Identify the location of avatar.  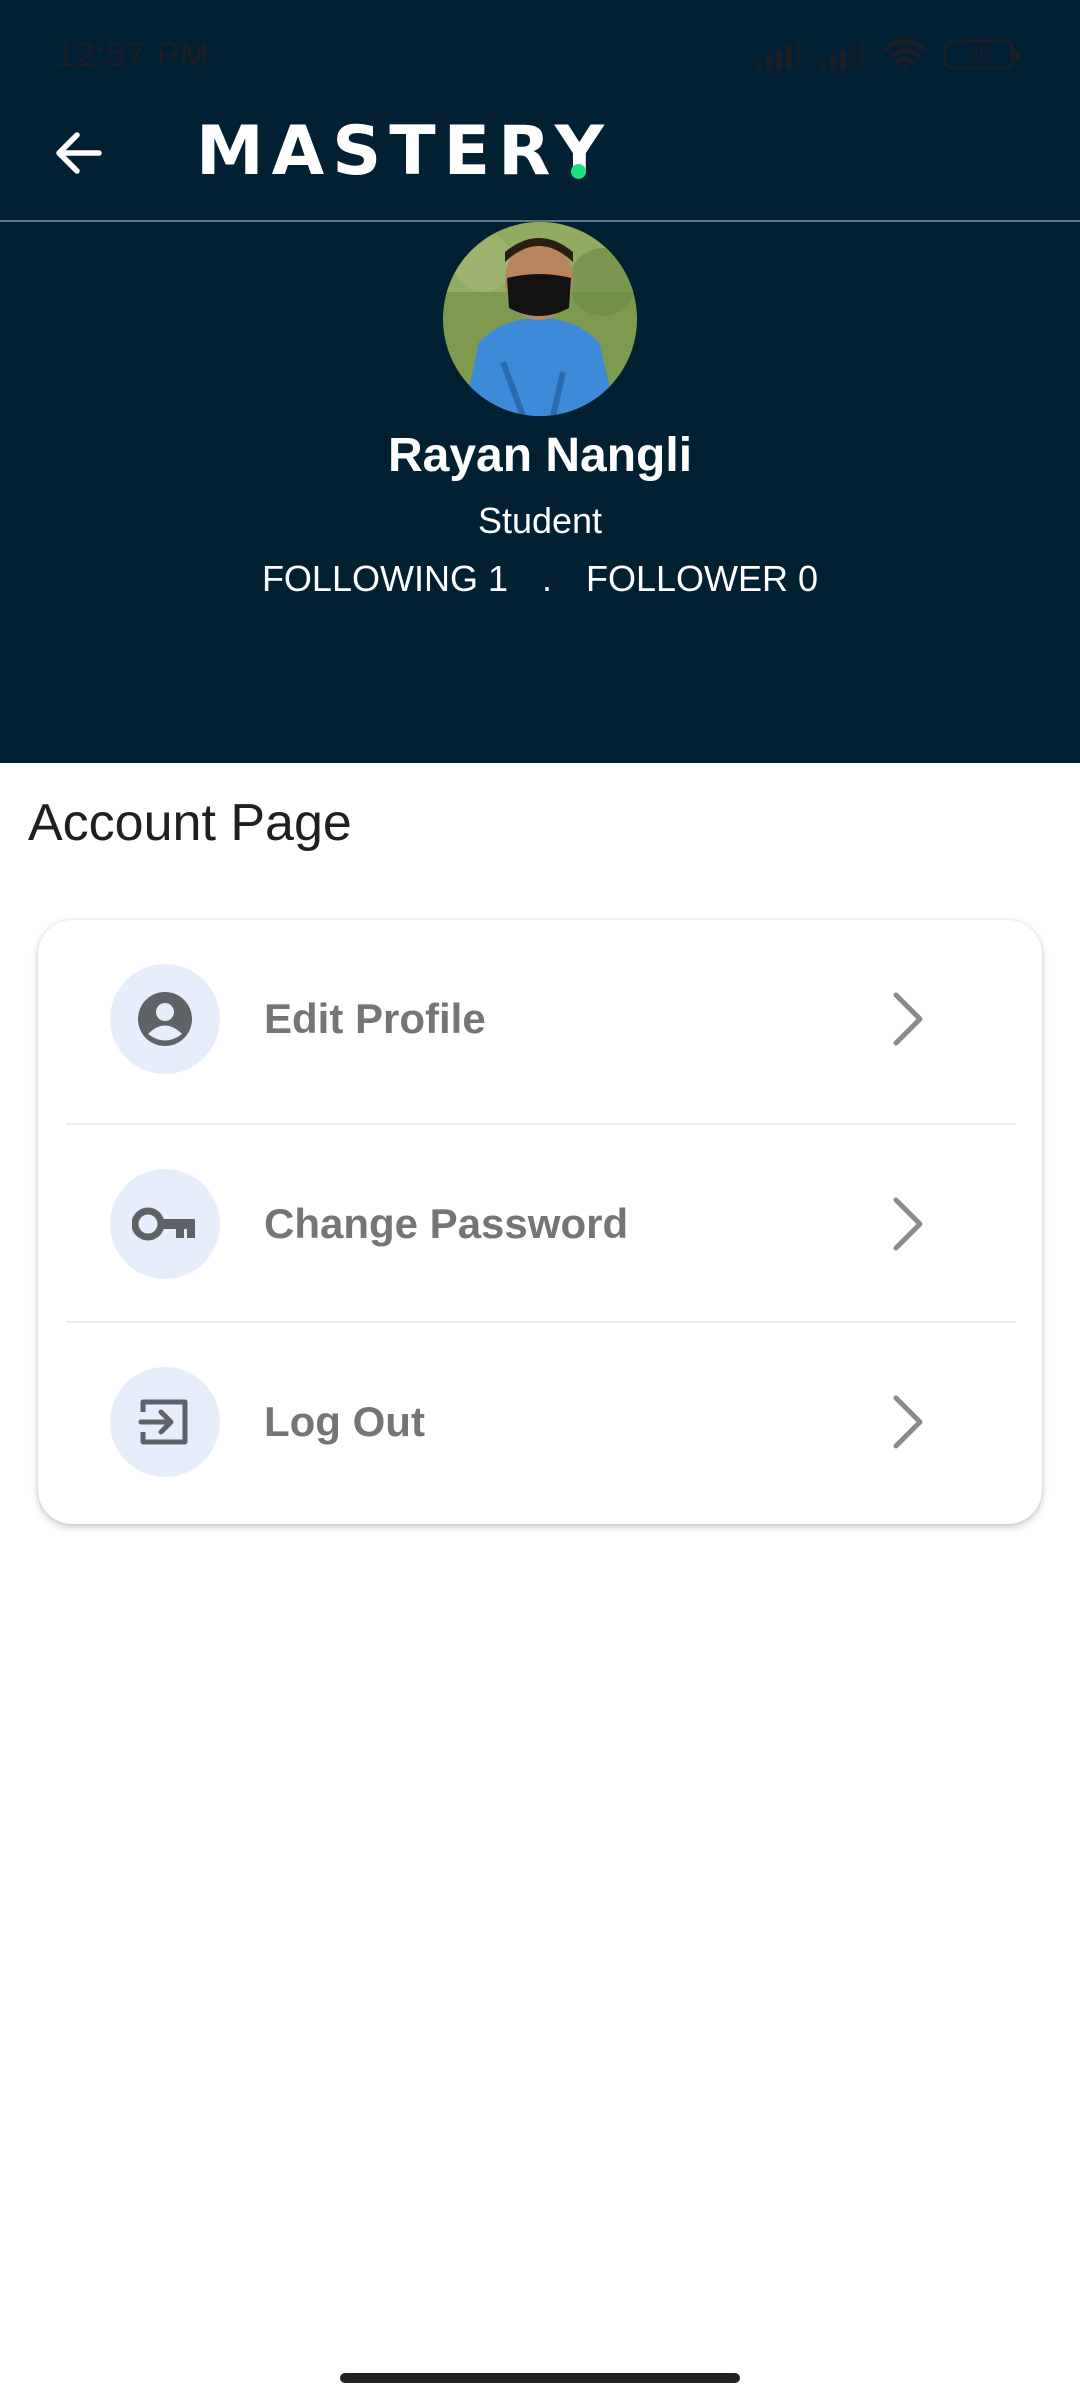
(540, 319).